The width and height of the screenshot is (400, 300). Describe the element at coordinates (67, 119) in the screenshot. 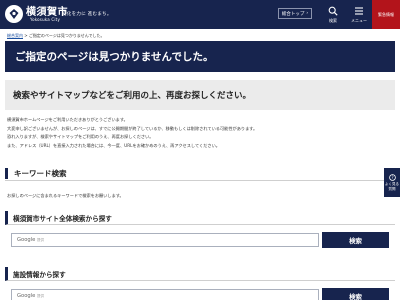

I see `message-line: 横須賀市ホームページをご利用いただきありがとうございます。` at that location.